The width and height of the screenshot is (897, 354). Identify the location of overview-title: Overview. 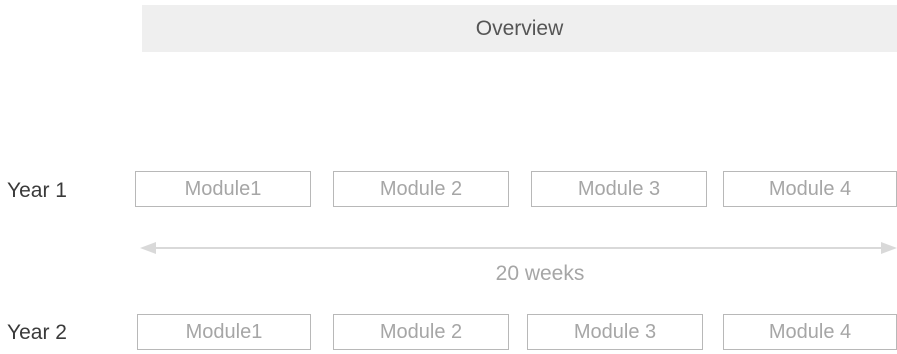
(519, 28).